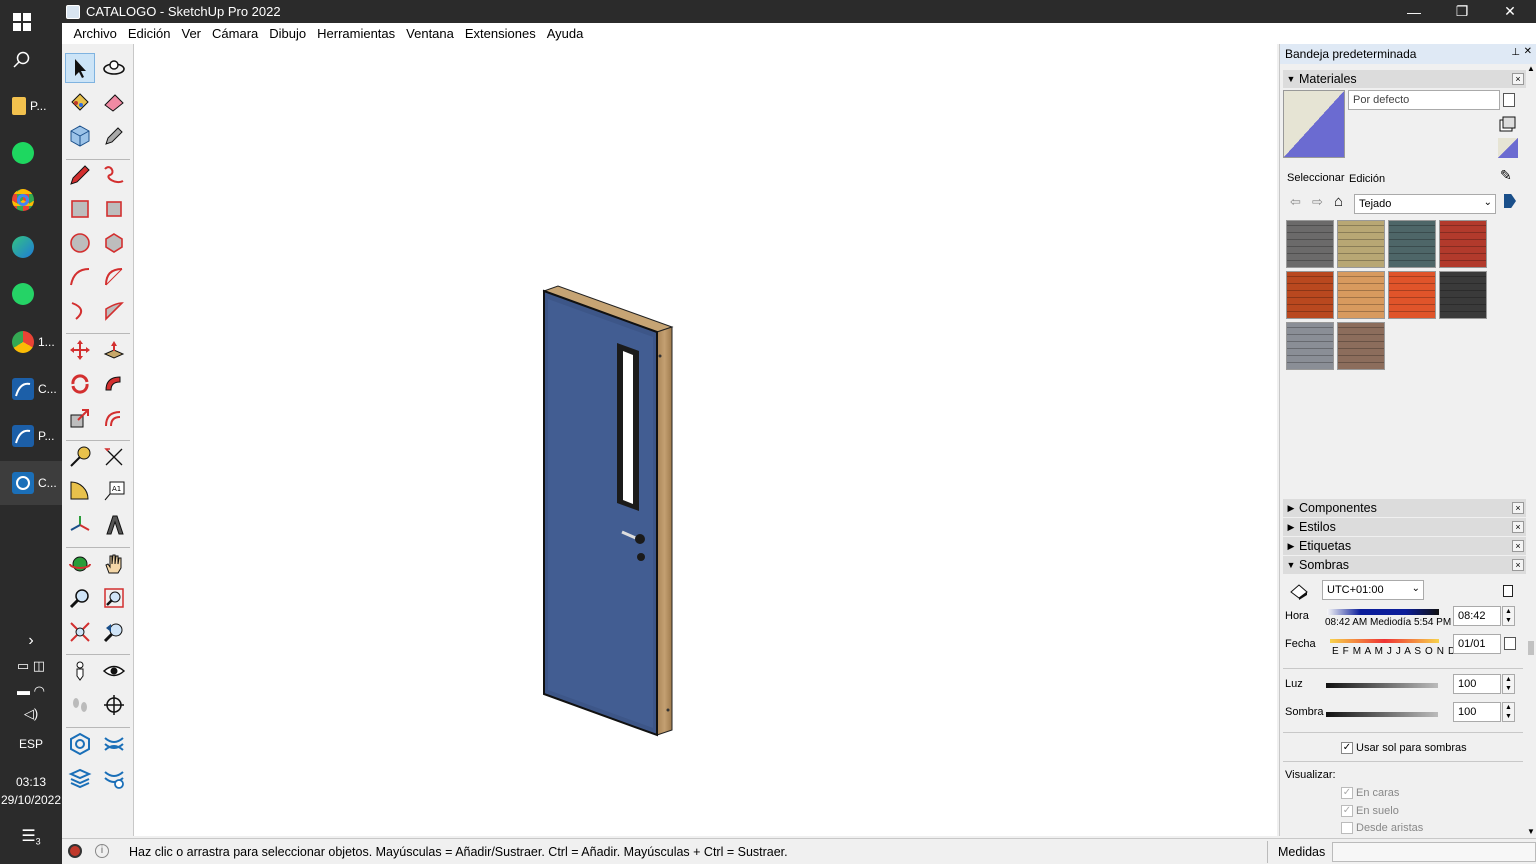 The height and width of the screenshot is (864, 1536). What do you see at coordinates (1508, 591) in the screenshot?
I see `shadow-settings-button` at bounding box center [1508, 591].